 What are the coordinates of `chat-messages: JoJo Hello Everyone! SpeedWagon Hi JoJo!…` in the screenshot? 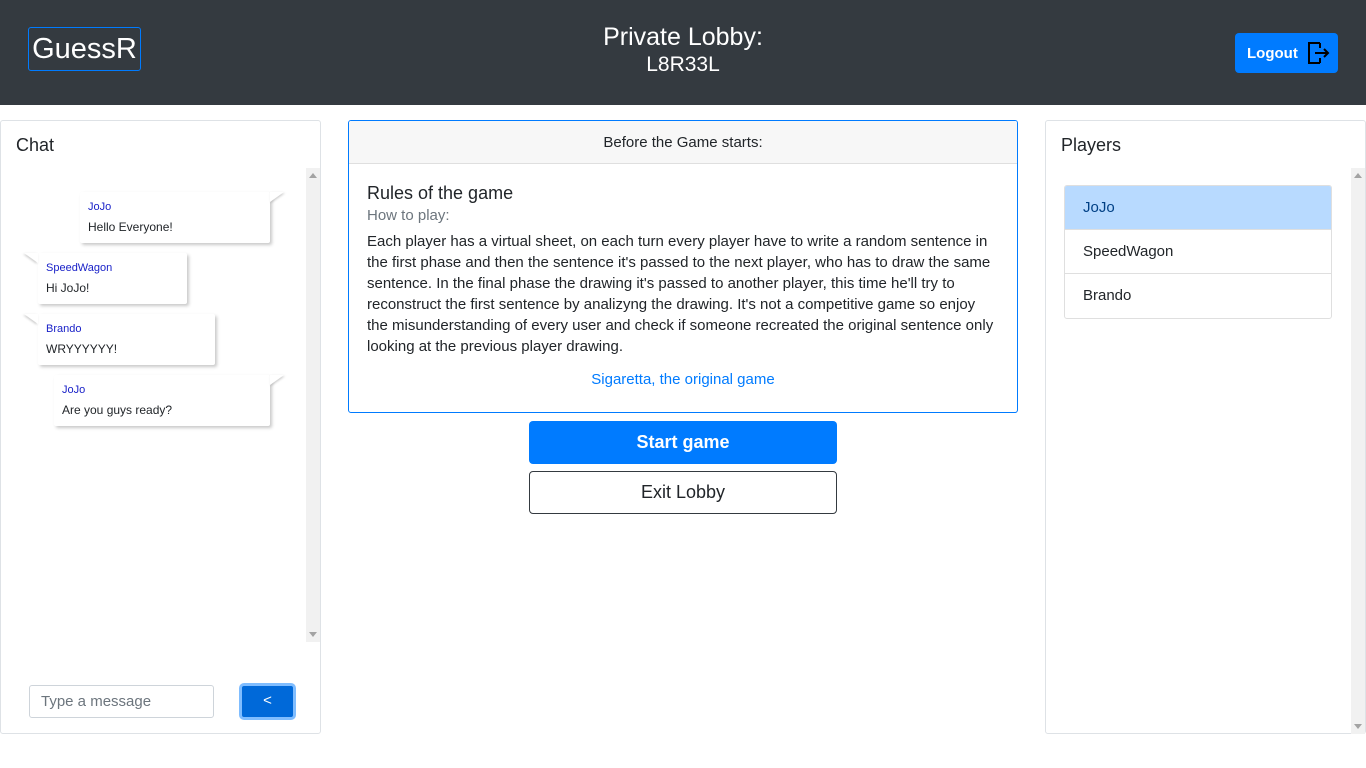 It's located at (168, 405).